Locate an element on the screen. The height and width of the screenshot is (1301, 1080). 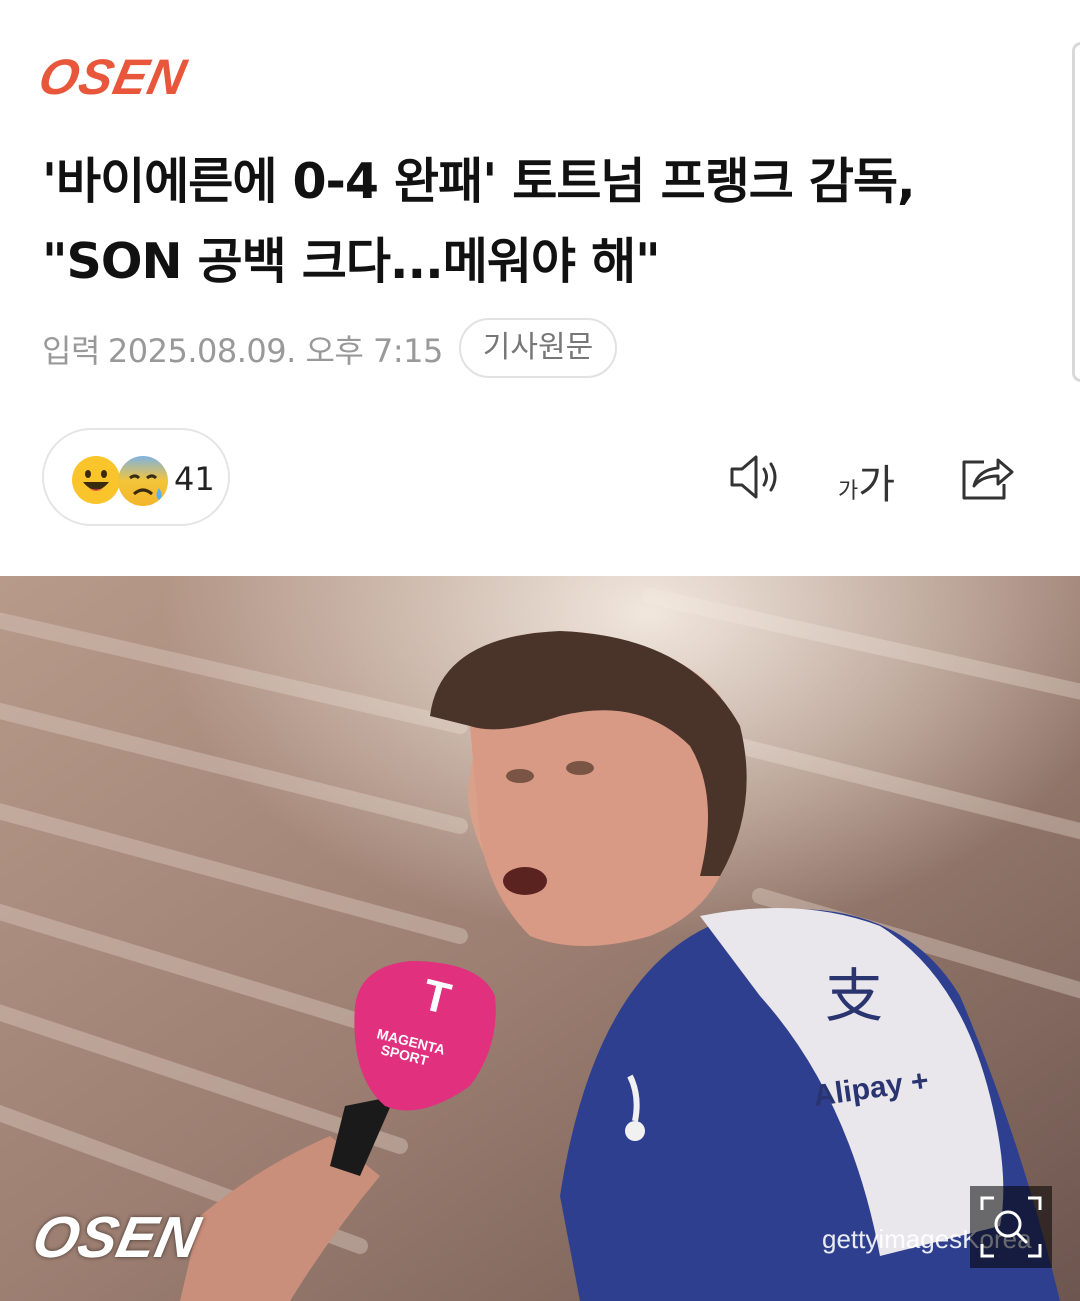
reaction-count: 41 is located at coordinates (194, 479).